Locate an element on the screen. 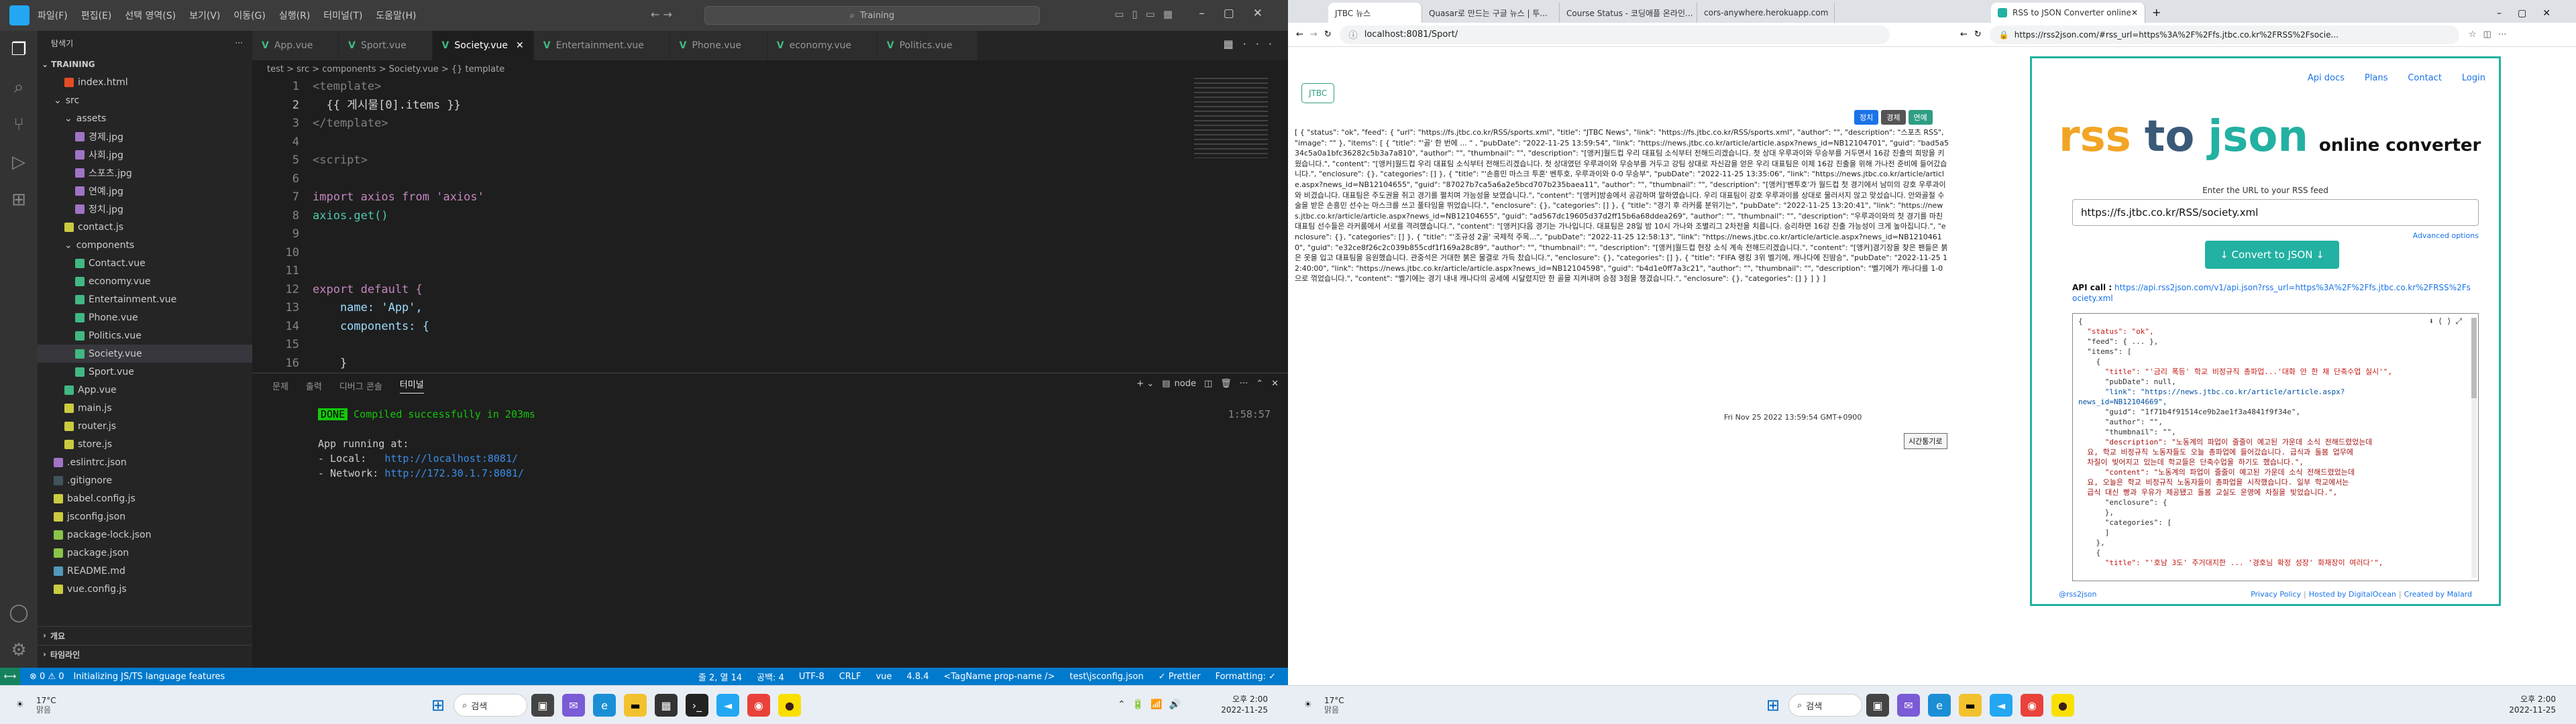 Image resolution: width=2576 pixels, height=724 pixels. tree-file: 사회.jpg is located at coordinates (145, 154).